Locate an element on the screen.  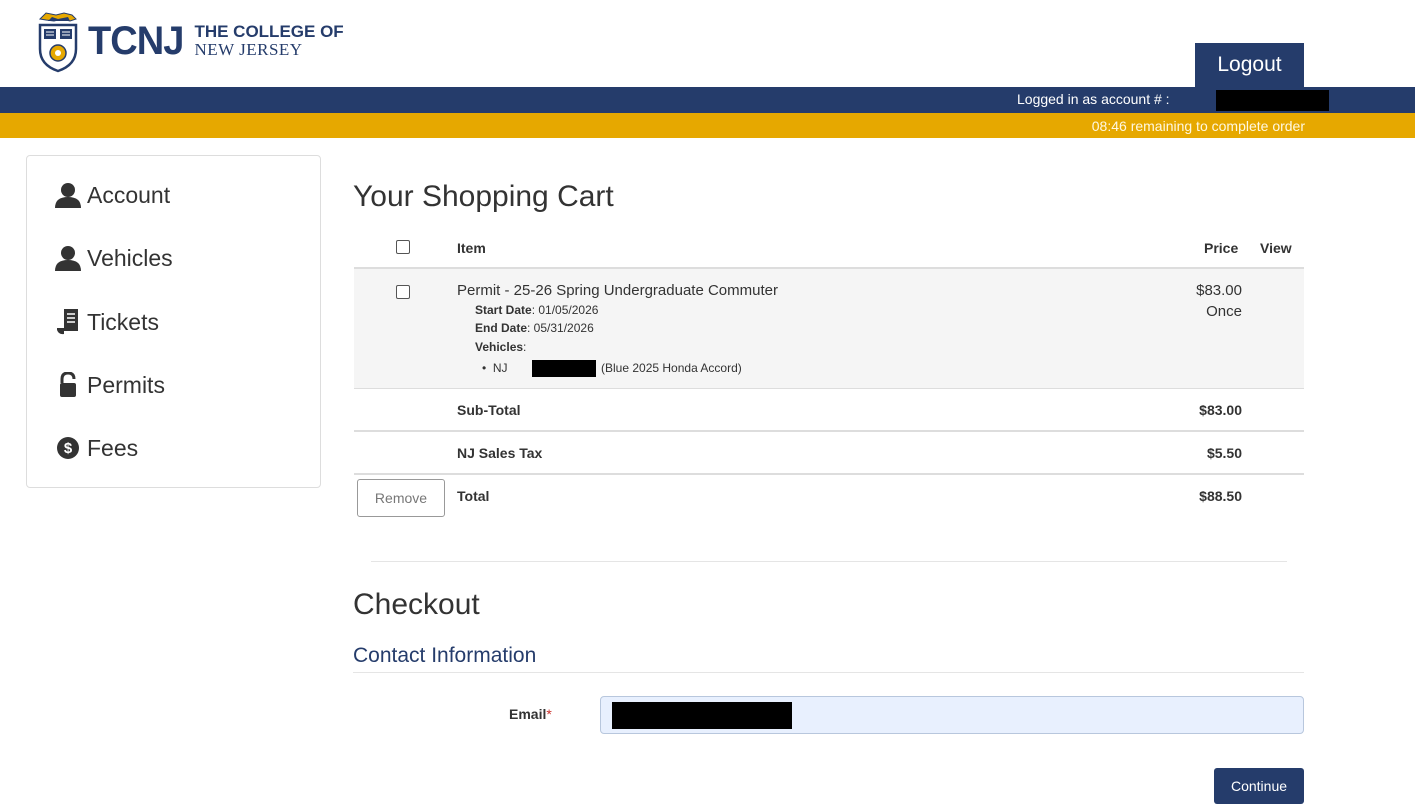
end-date-label: End Date is located at coordinates (501, 328).